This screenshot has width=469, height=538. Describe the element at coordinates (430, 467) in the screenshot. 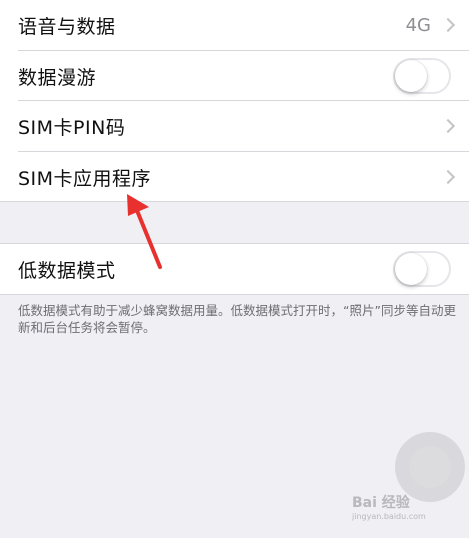

I see `assistive-touch-inner` at that location.